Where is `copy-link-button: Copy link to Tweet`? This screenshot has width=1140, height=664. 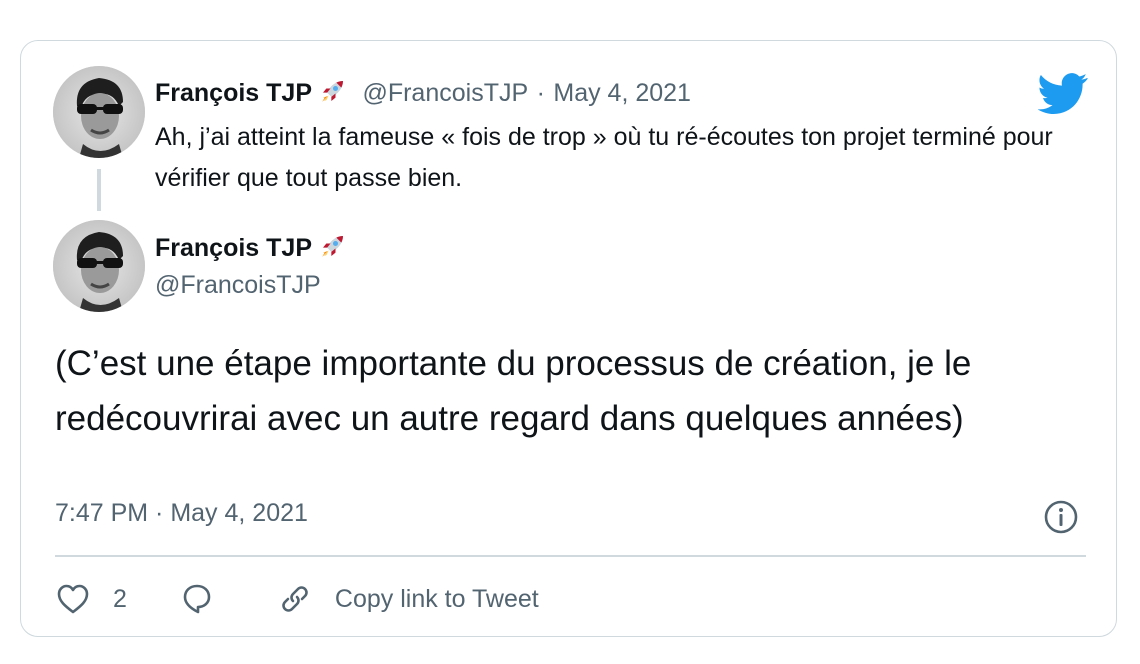
copy-link-button: Copy link to Tweet is located at coordinates (408, 599).